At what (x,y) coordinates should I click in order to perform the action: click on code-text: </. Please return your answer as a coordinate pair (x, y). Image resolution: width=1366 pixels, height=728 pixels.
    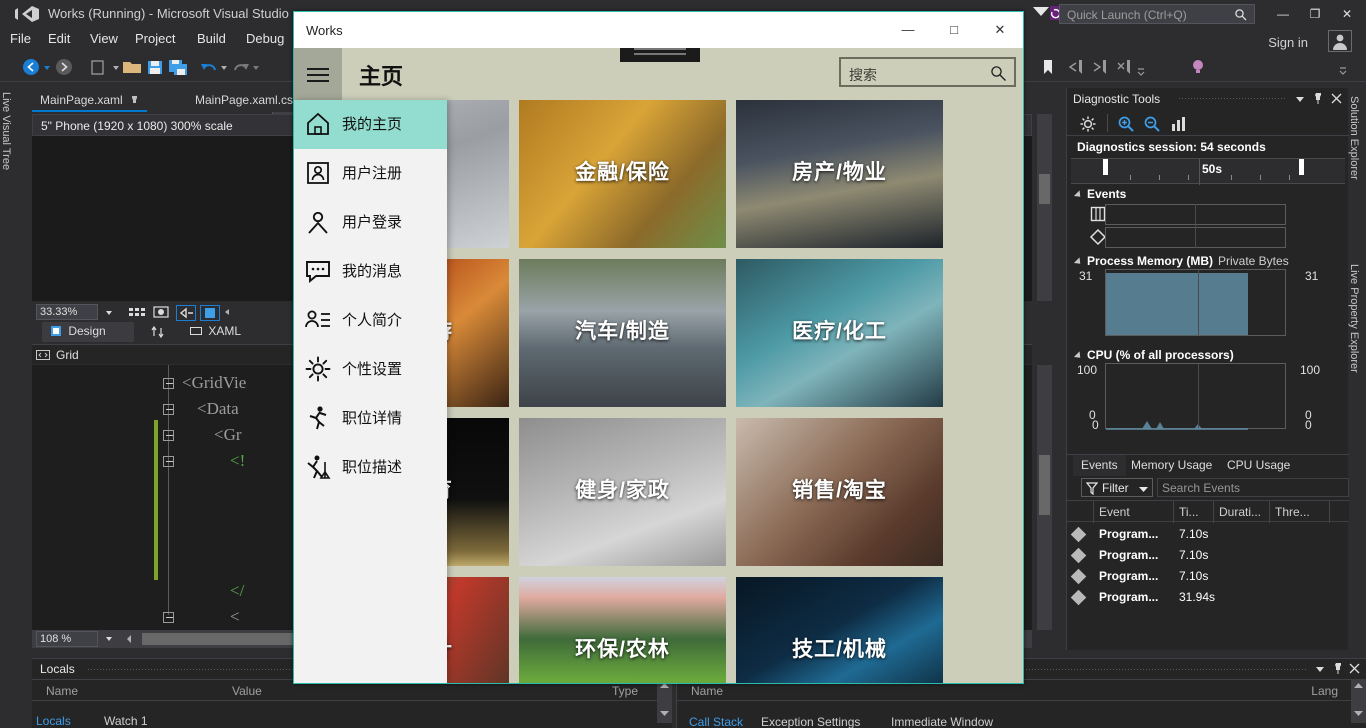
    Looking at the image, I should click on (237, 591).